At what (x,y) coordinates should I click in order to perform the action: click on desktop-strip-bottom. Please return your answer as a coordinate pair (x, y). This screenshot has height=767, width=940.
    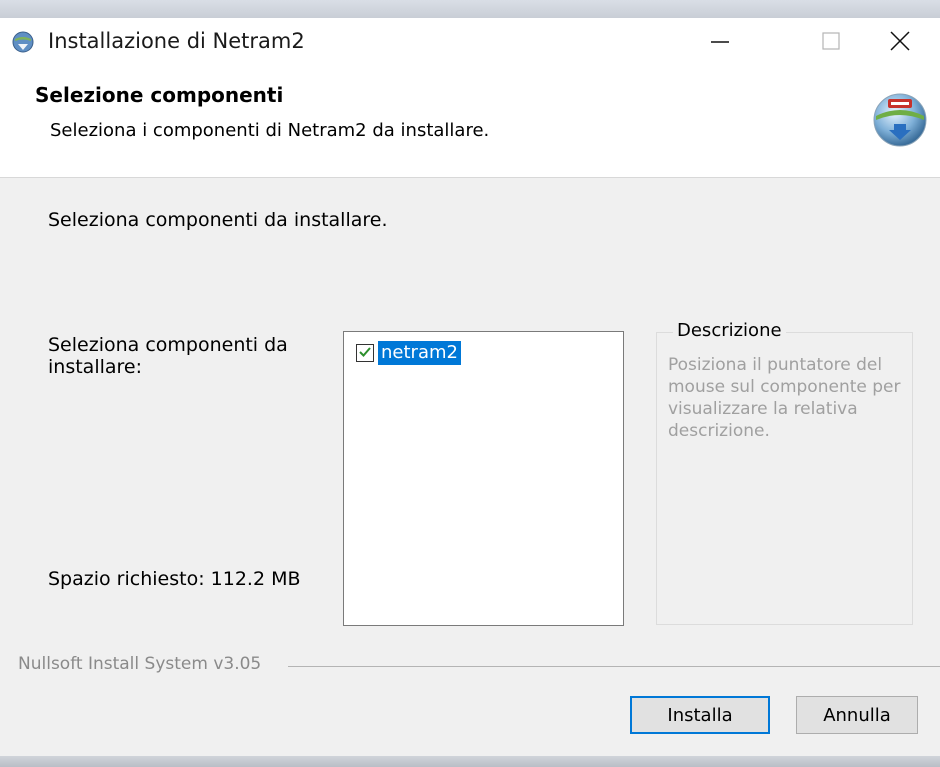
    Looking at the image, I should click on (470, 761).